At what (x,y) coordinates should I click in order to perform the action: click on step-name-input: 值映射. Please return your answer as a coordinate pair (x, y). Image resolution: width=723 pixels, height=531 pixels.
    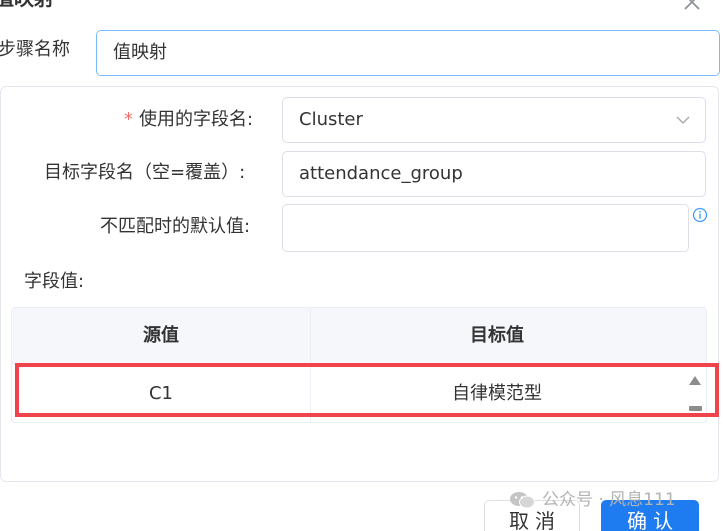
    Looking at the image, I should click on (408, 53).